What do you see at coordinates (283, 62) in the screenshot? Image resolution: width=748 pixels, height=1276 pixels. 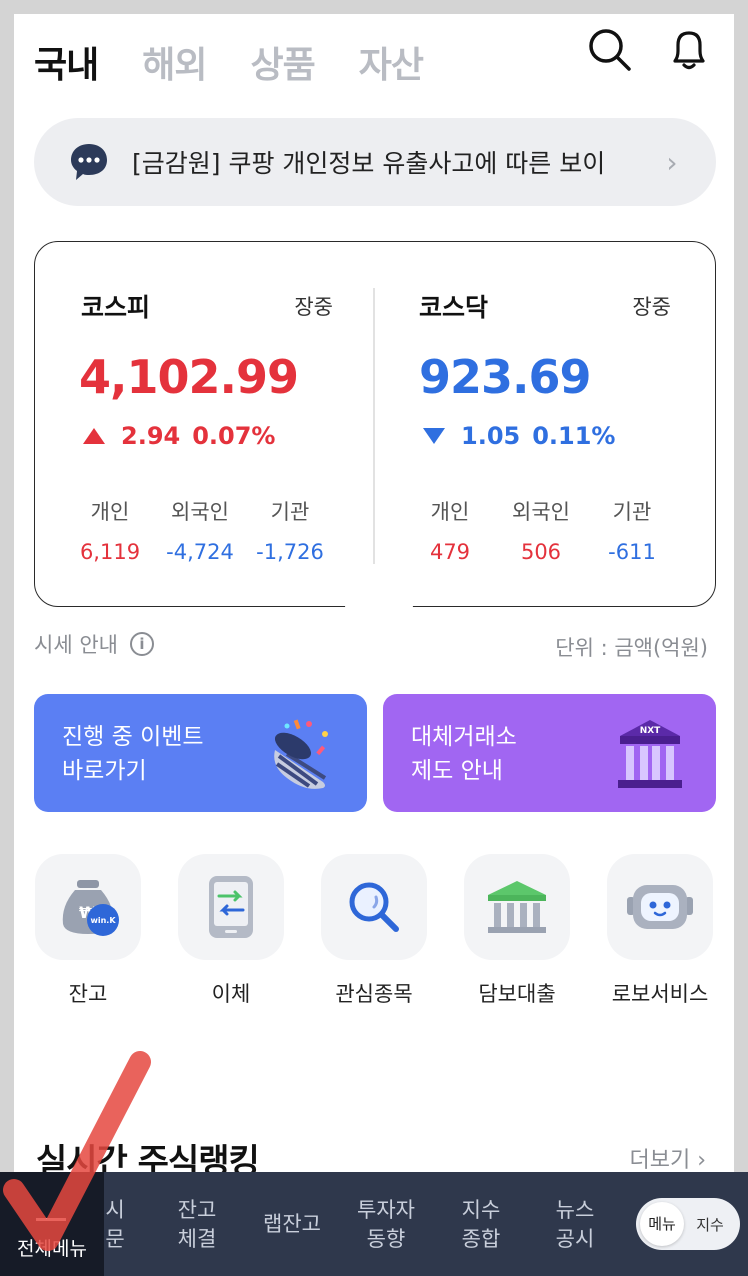 I see `tab-products: 상품` at bounding box center [283, 62].